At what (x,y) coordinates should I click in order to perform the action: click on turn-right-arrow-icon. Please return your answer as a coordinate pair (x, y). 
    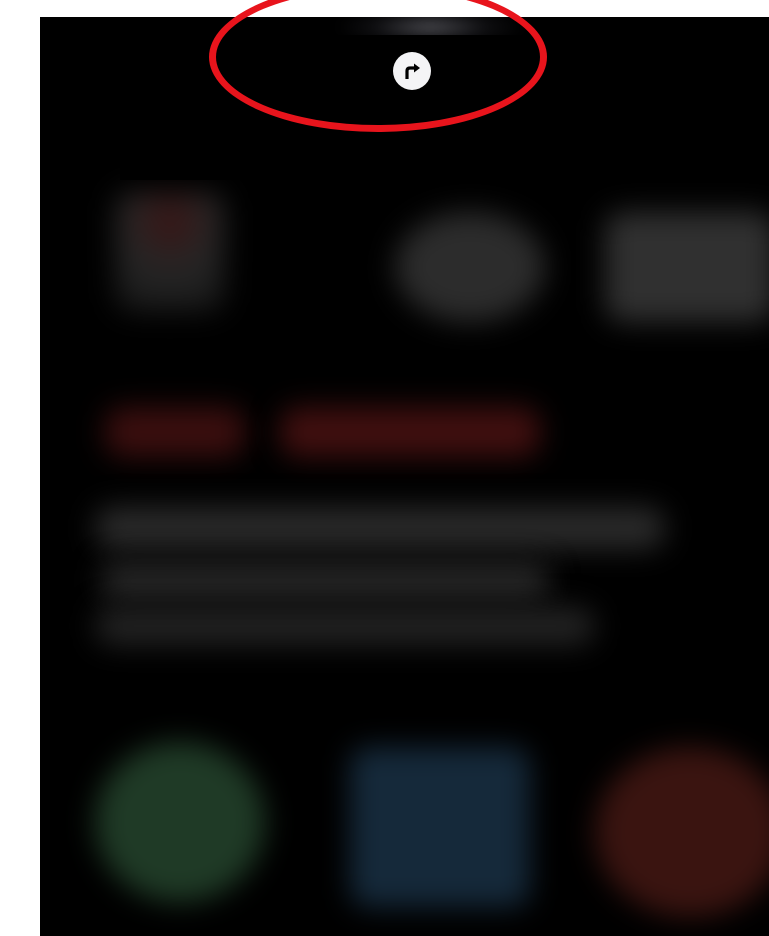
    Looking at the image, I should click on (412, 71).